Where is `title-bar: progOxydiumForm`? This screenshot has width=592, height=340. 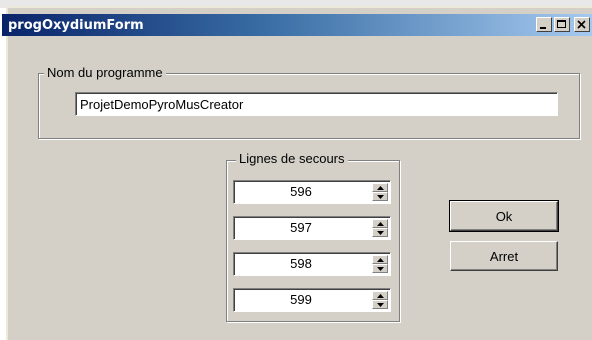
title-bar: progOxydiumForm is located at coordinates (297, 25).